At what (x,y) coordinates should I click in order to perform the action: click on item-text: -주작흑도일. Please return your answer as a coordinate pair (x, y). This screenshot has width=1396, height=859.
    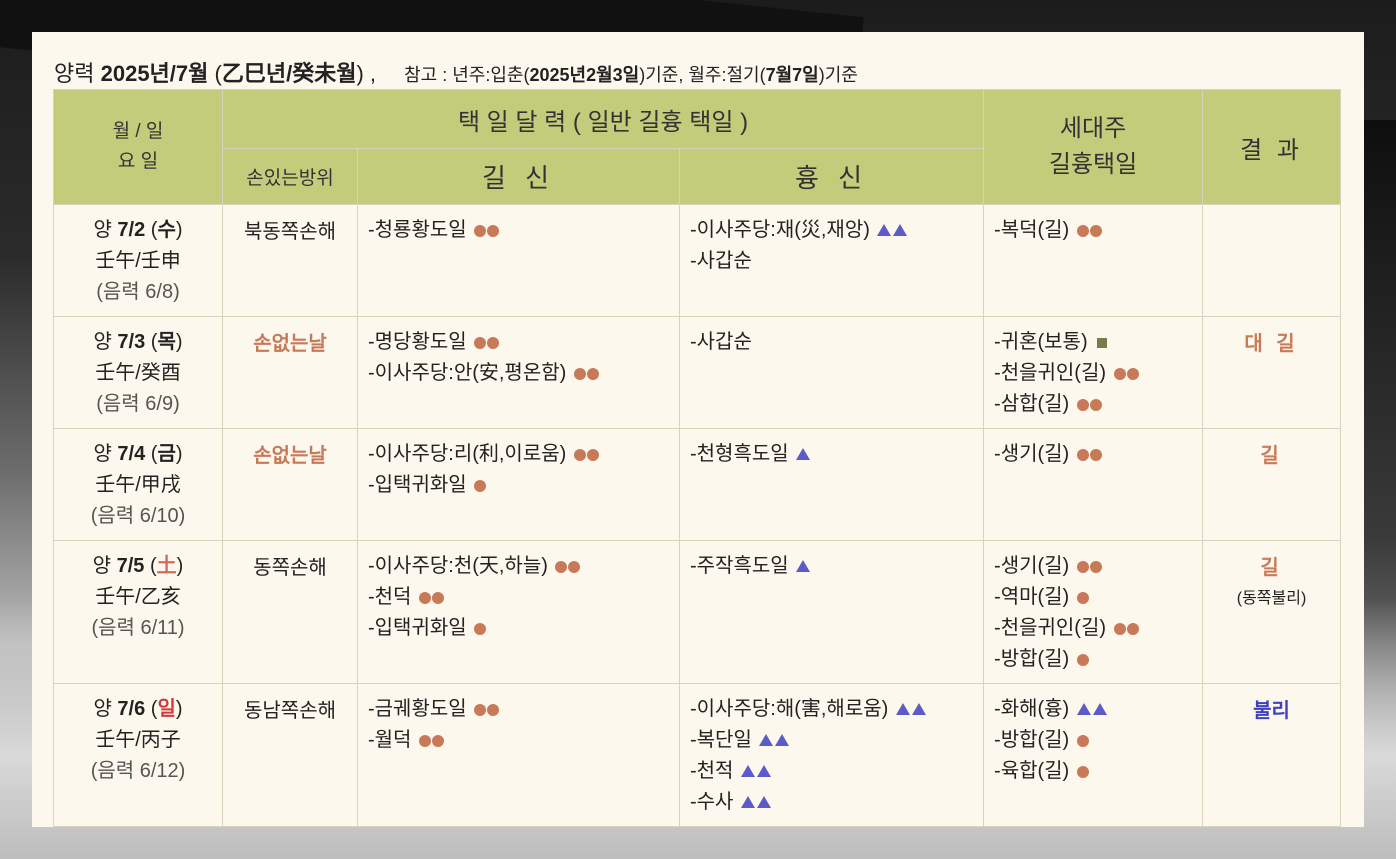
    Looking at the image, I should click on (739, 566).